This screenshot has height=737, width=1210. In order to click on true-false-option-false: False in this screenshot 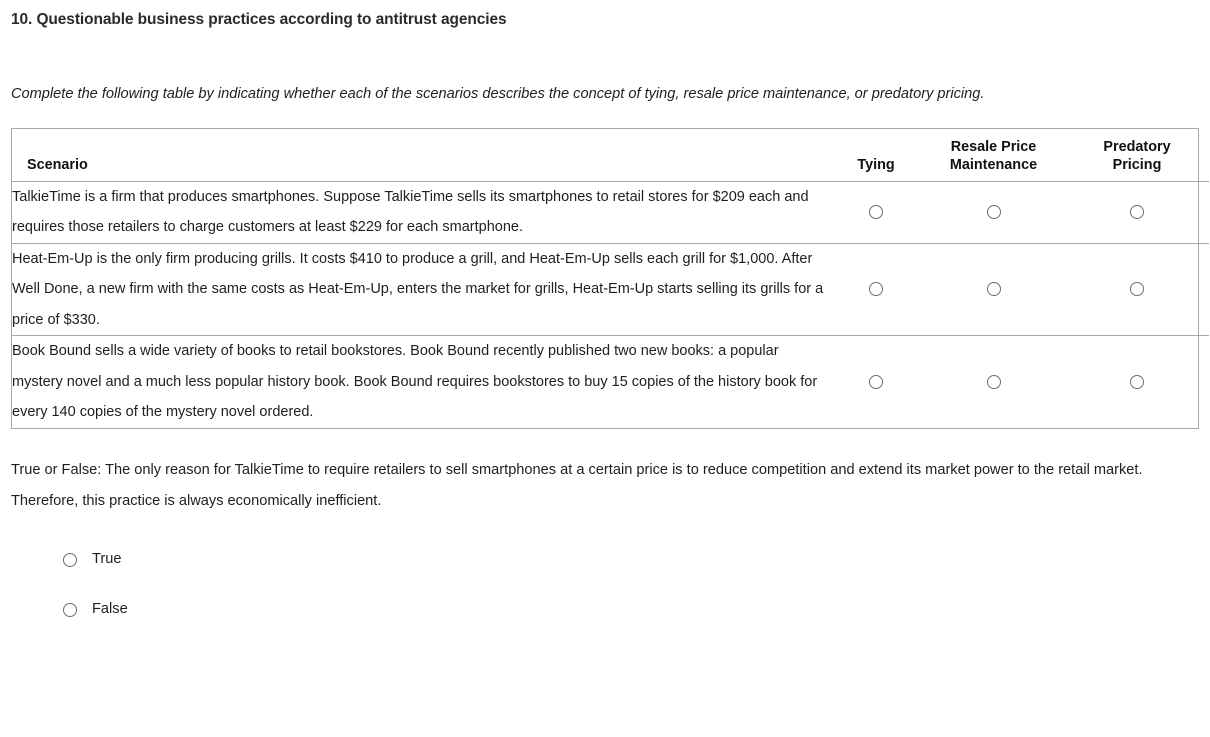, I will do `click(636, 610)`.